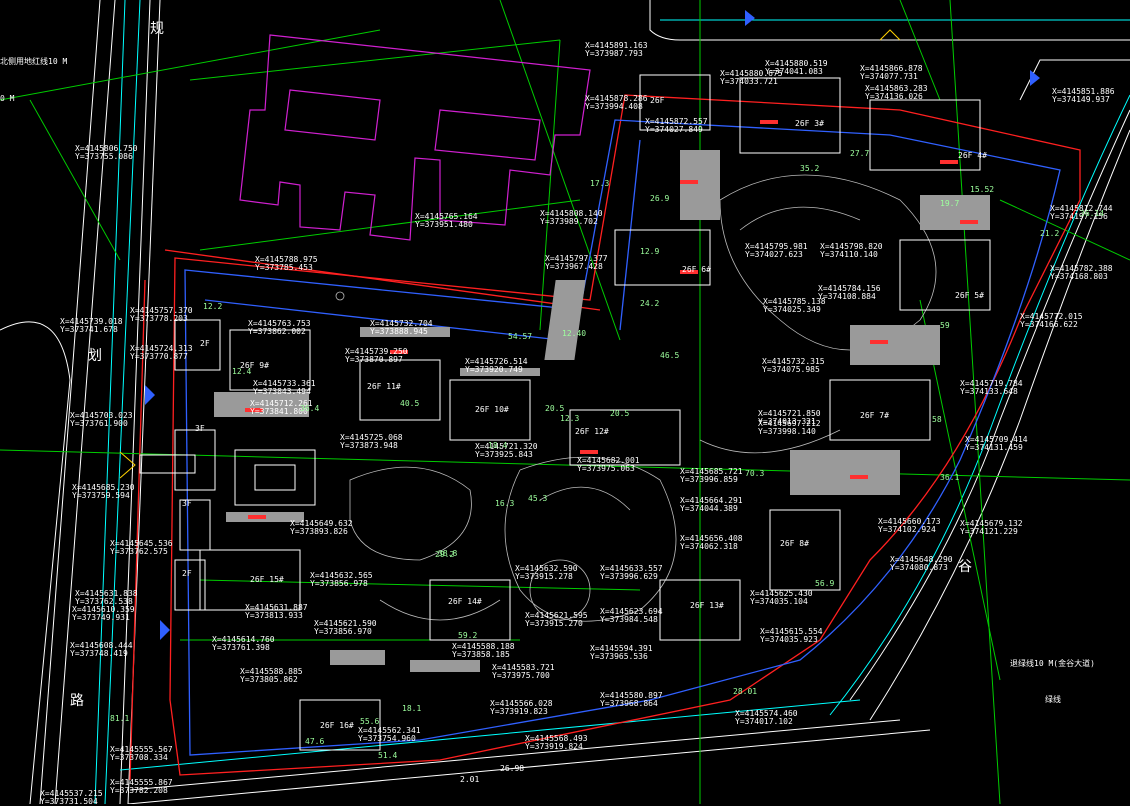 The width and height of the screenshot is (1130, 806). What do you see at coordinates (849, 254) in the screenshot?
I see `coordinate-label: Y=374110.140` at bounding box center [849, 254].